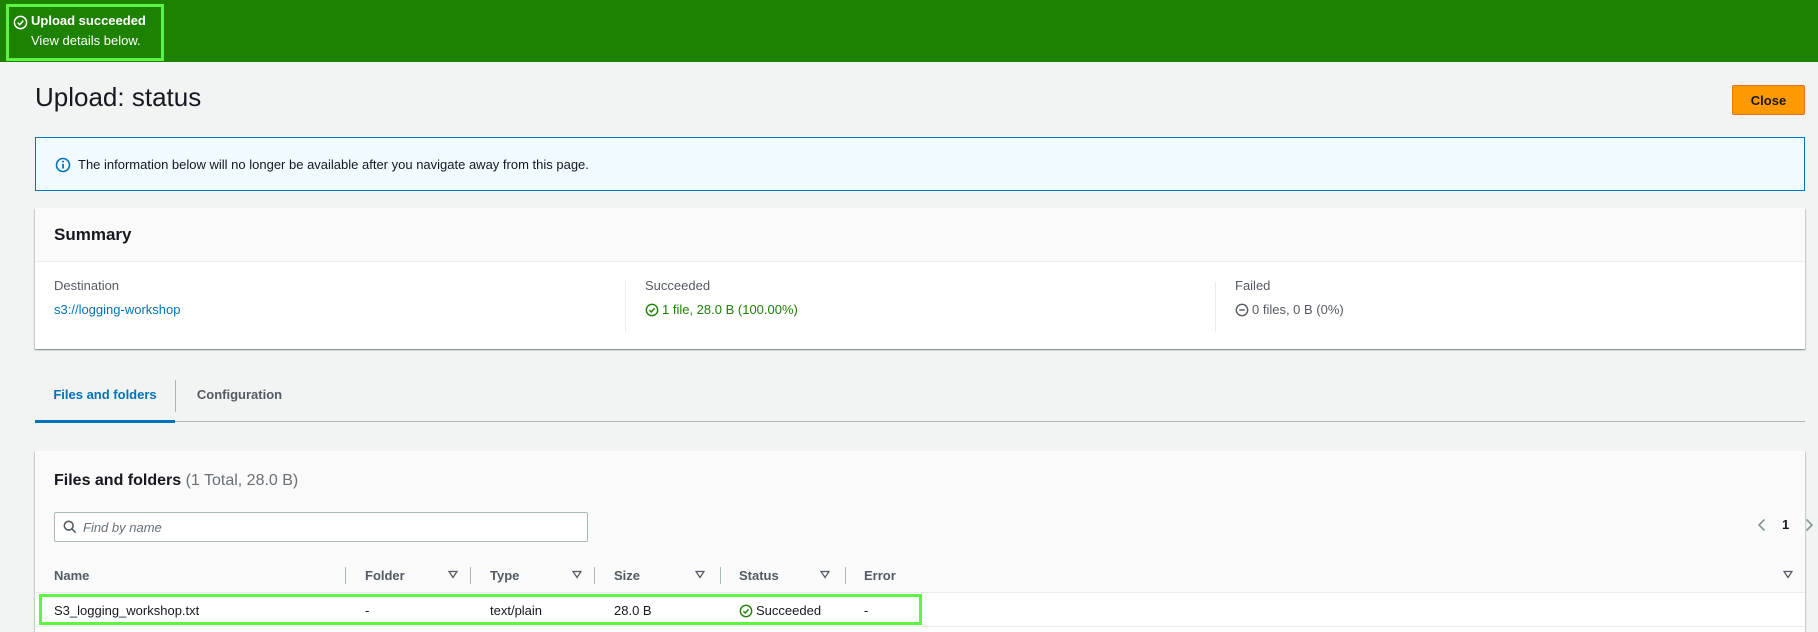 The image size is (1818, 632). What do you see at coordinates (117, 309) in the screenshot?
I see `destination-link: s3://logging-workshop` at bounding box center [117, 309].